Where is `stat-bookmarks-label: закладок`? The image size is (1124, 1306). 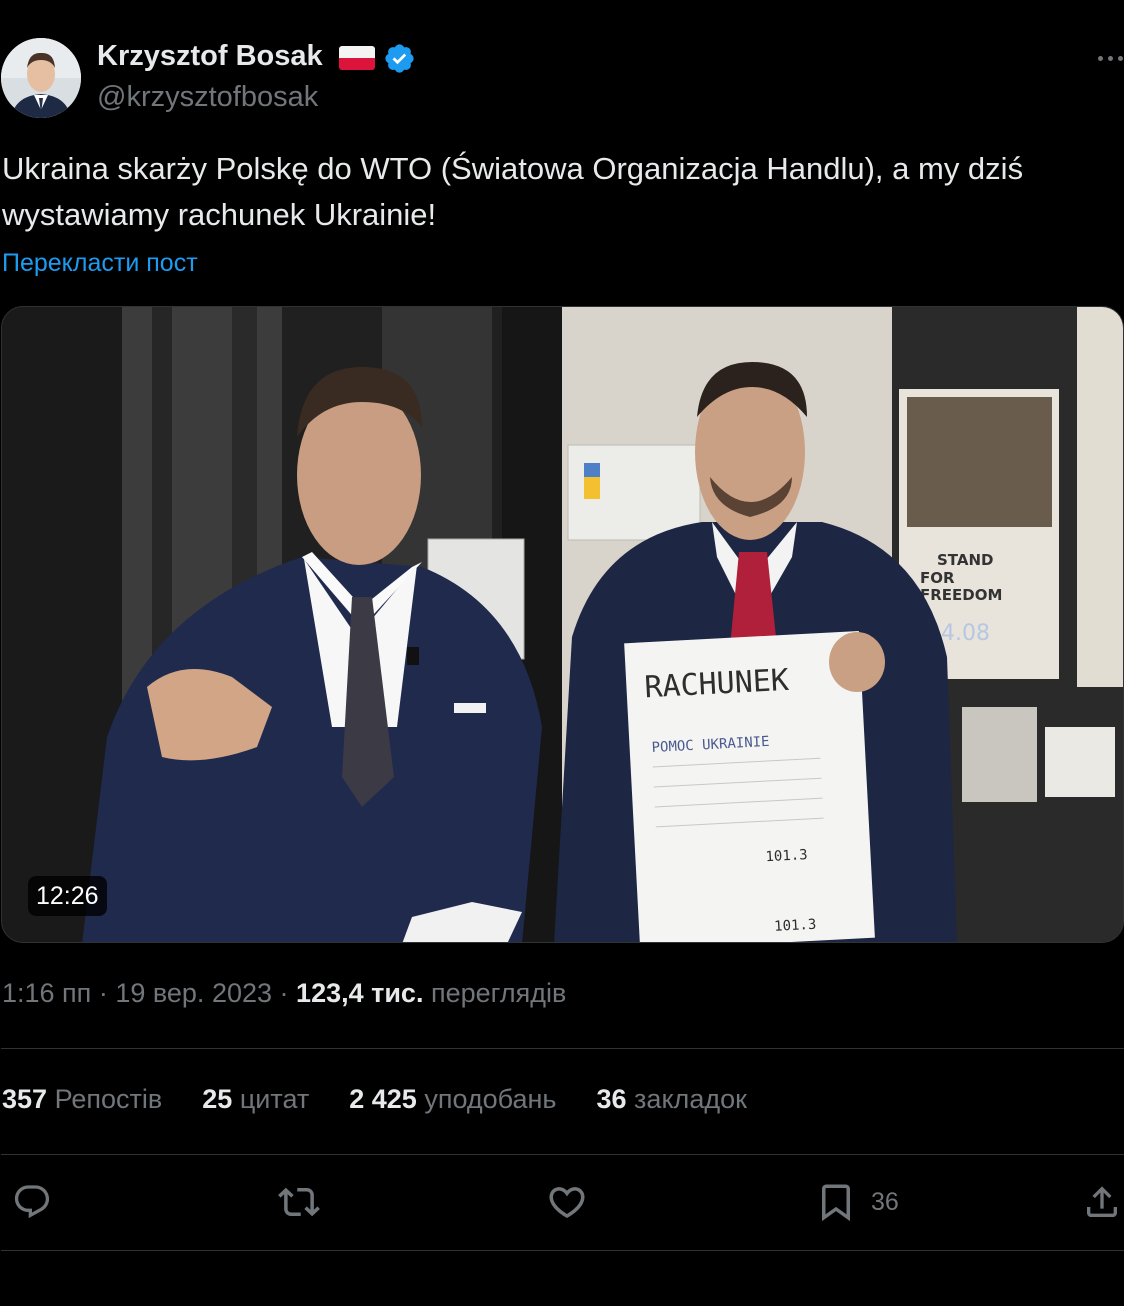 stat-bookmarks-label: закладок is located at coordinates (690, 1099).